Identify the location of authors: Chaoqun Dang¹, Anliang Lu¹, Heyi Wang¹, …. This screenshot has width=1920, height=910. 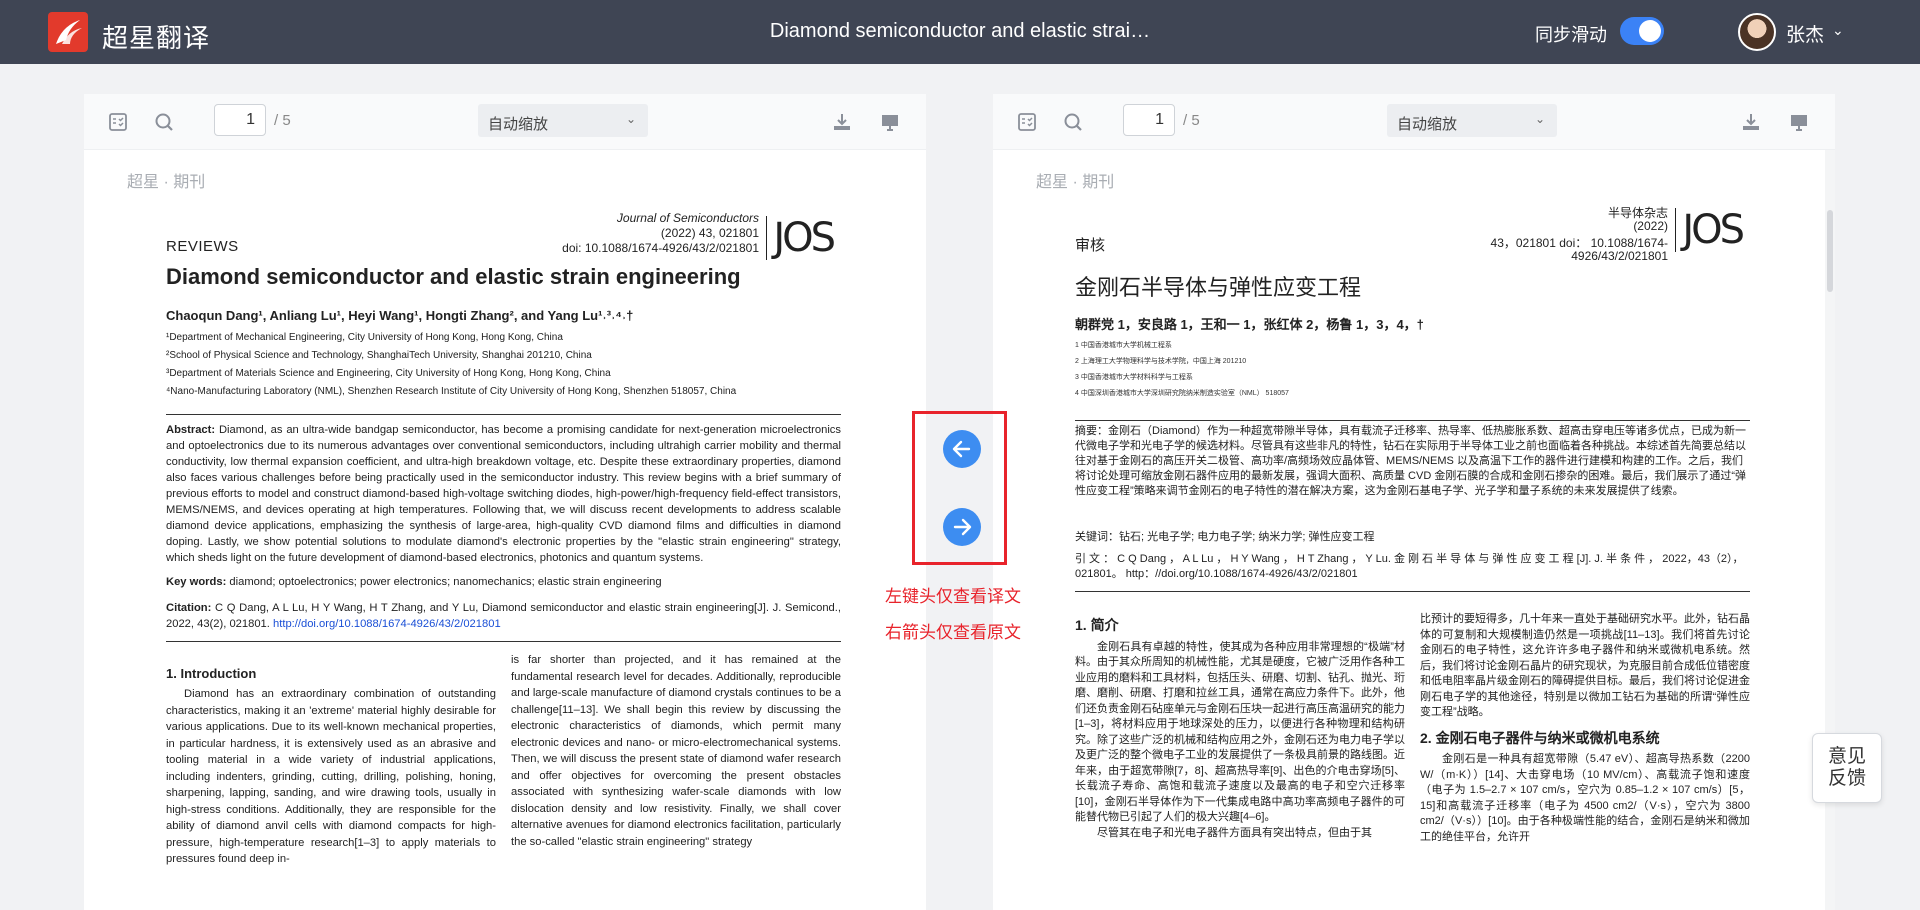
(400, 315).